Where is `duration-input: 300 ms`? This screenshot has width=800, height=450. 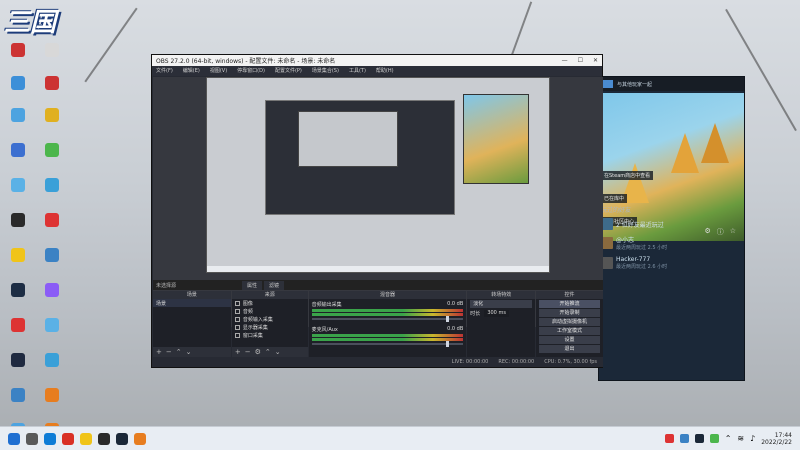 duration-input: 300 ms is located at coordinates (496, 313).